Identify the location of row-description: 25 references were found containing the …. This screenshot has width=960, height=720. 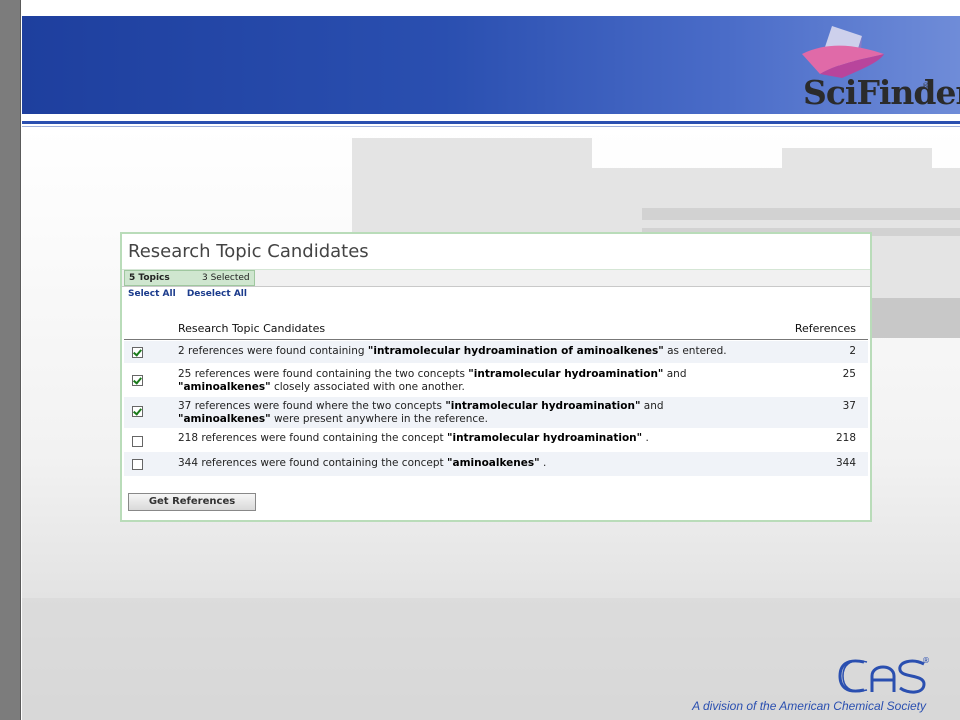
(488, 381).